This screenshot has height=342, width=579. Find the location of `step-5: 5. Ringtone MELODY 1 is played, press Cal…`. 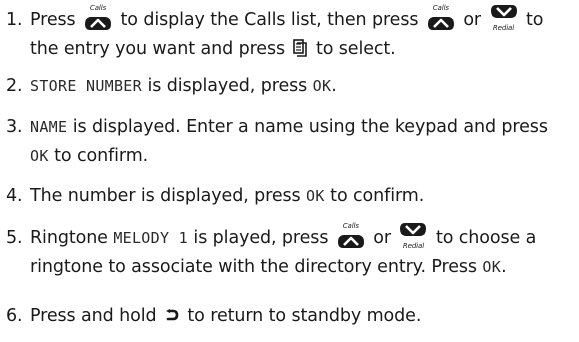

step-5: 5. Ringtone MELODY 1 is played, press Cal… is located at coordinates (271, 249).